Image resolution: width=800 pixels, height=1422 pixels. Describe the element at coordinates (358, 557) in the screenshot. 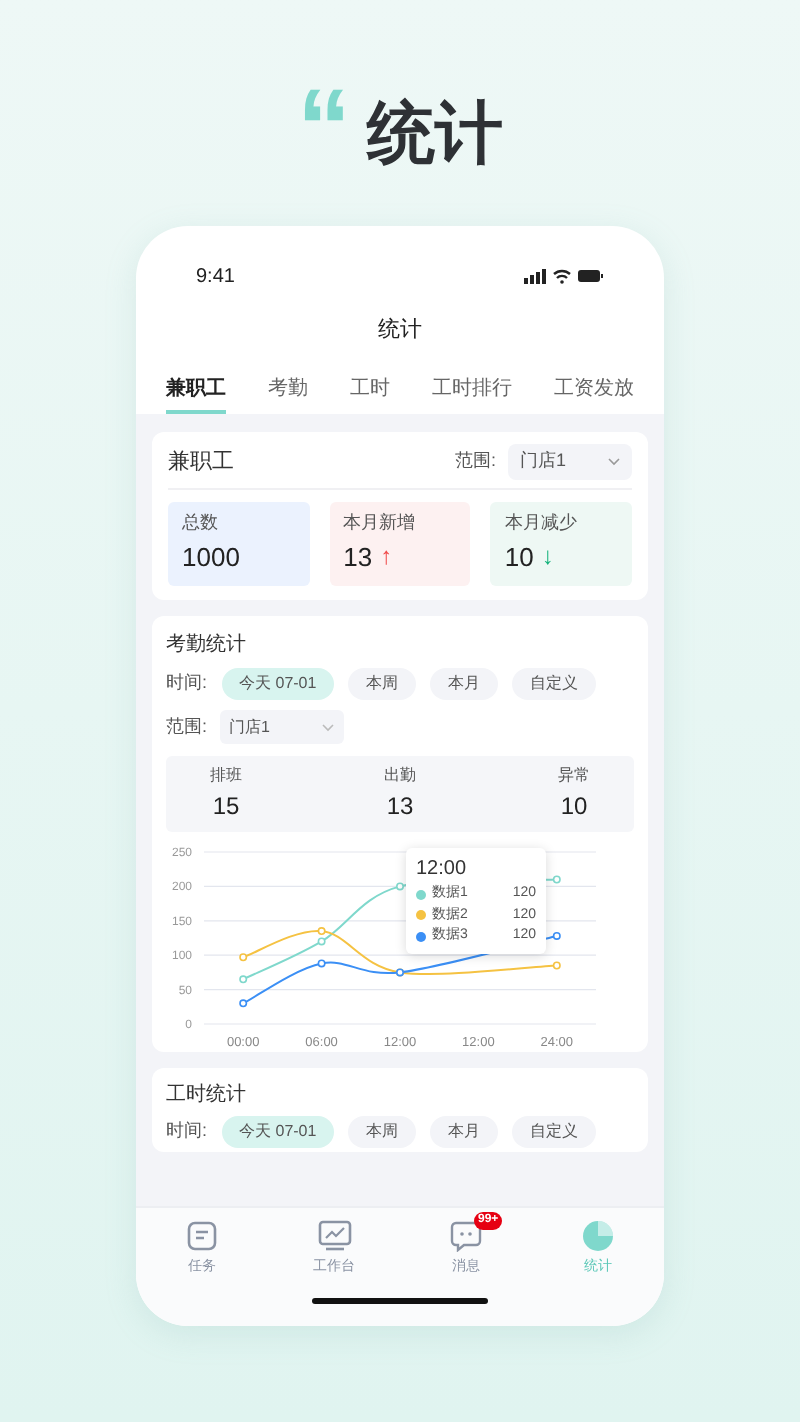

I see `stat-value: 13` at that location.